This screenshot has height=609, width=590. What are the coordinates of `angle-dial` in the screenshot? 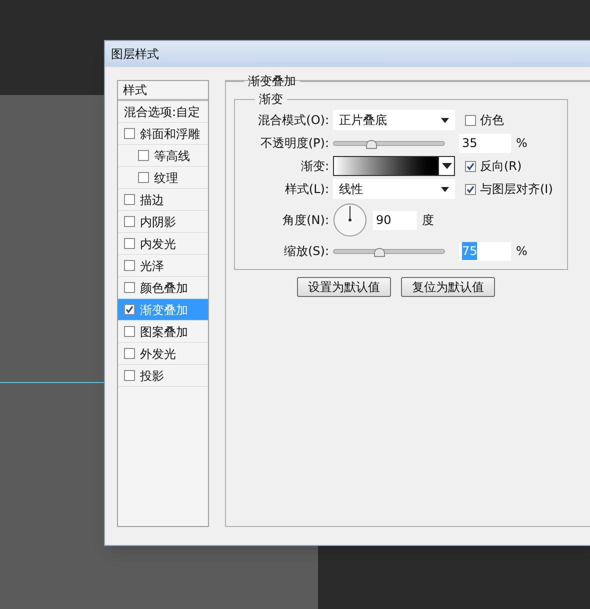 It's located at (350, 220).